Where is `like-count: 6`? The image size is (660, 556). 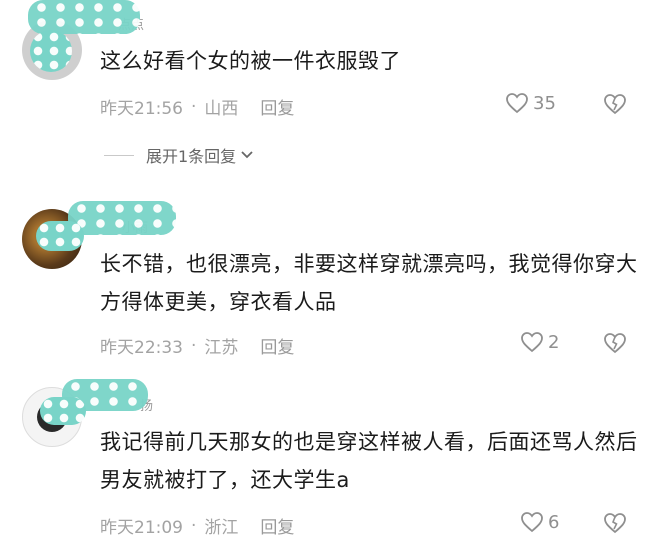
like-count: 6 is located at coordinates (554, 522).